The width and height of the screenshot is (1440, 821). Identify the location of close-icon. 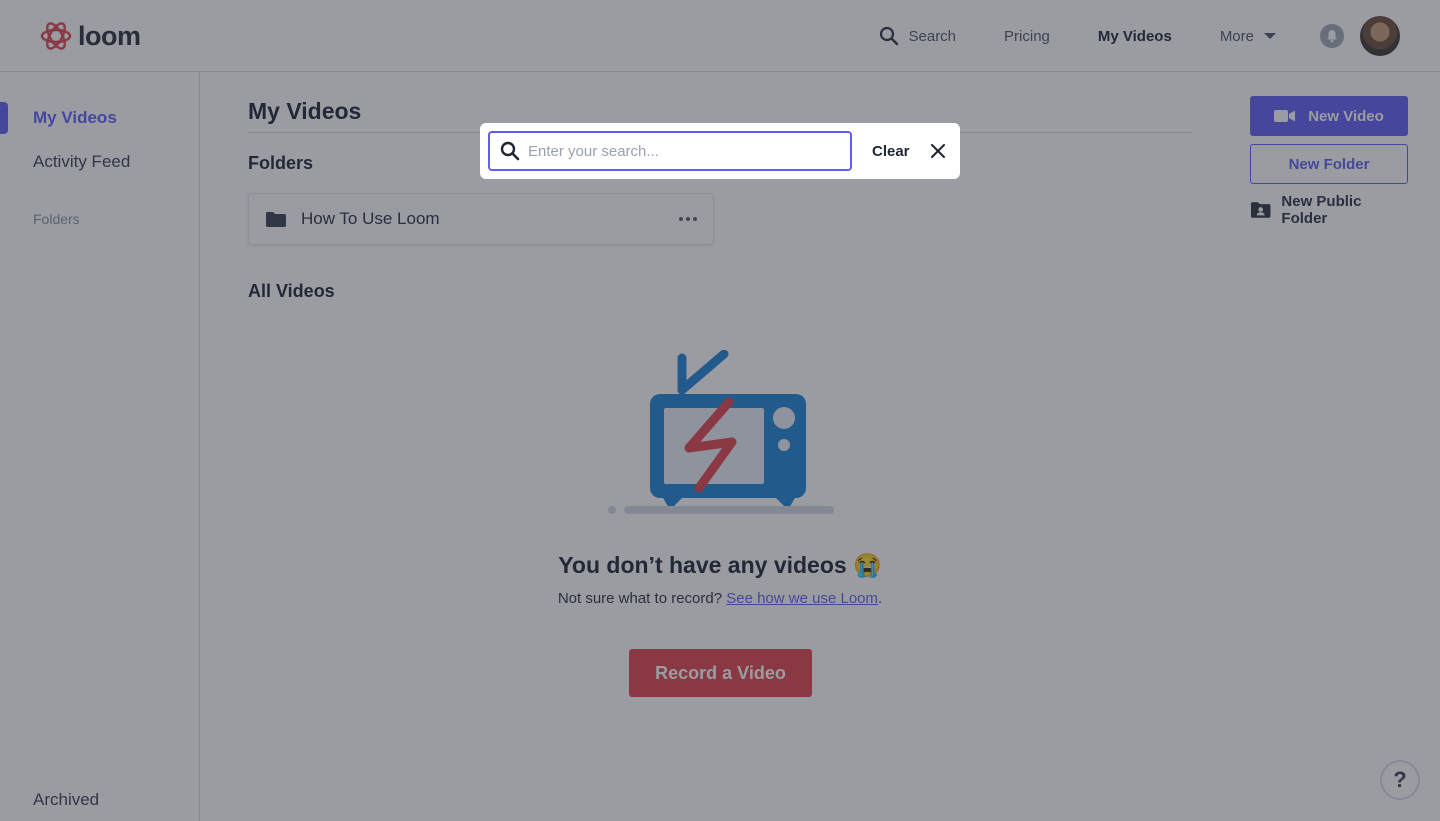
(937, 151).